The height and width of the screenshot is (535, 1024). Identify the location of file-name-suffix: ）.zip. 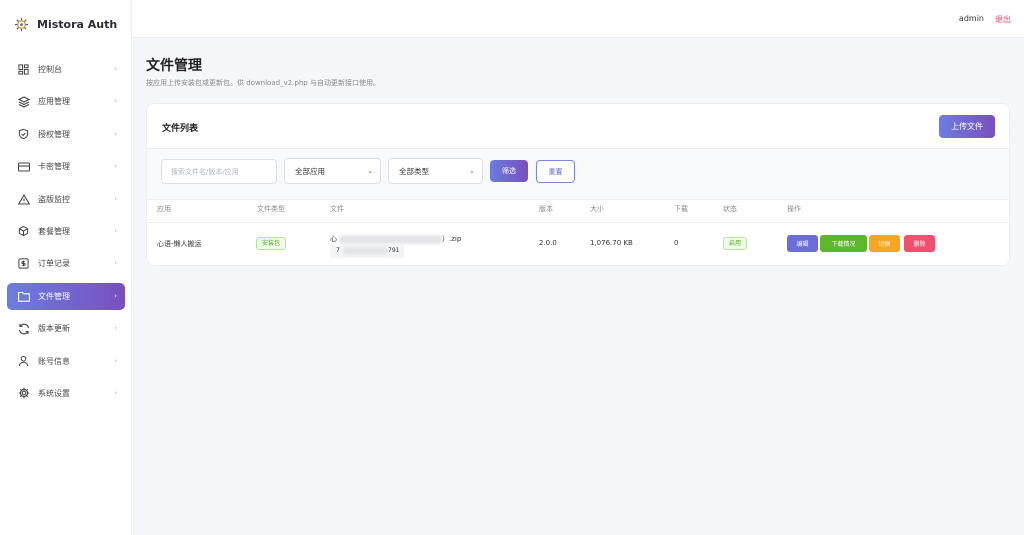
(452, 239).